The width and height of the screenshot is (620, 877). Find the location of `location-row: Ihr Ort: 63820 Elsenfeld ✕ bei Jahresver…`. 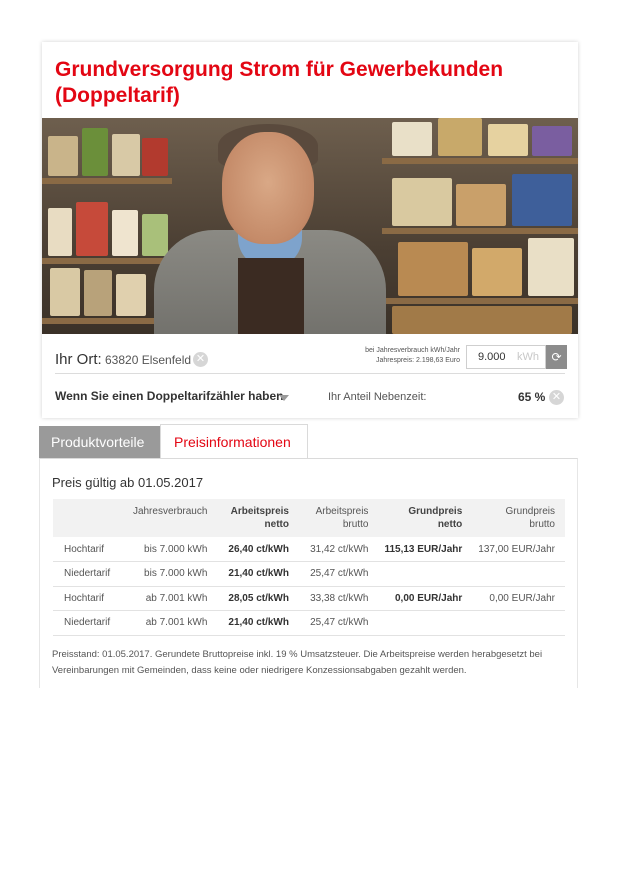

location-row: Ihr Ort: 63820 Elsenfeld ✕ bei Jahresver… is located at coordinates (311, 359).